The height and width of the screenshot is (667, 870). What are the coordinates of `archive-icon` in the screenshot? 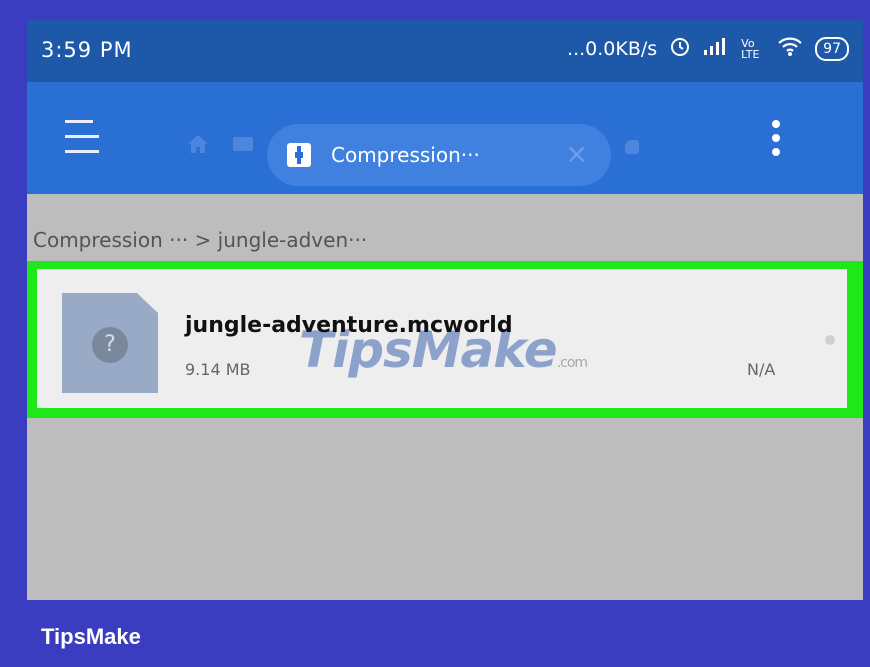 It's located at (299, 155).